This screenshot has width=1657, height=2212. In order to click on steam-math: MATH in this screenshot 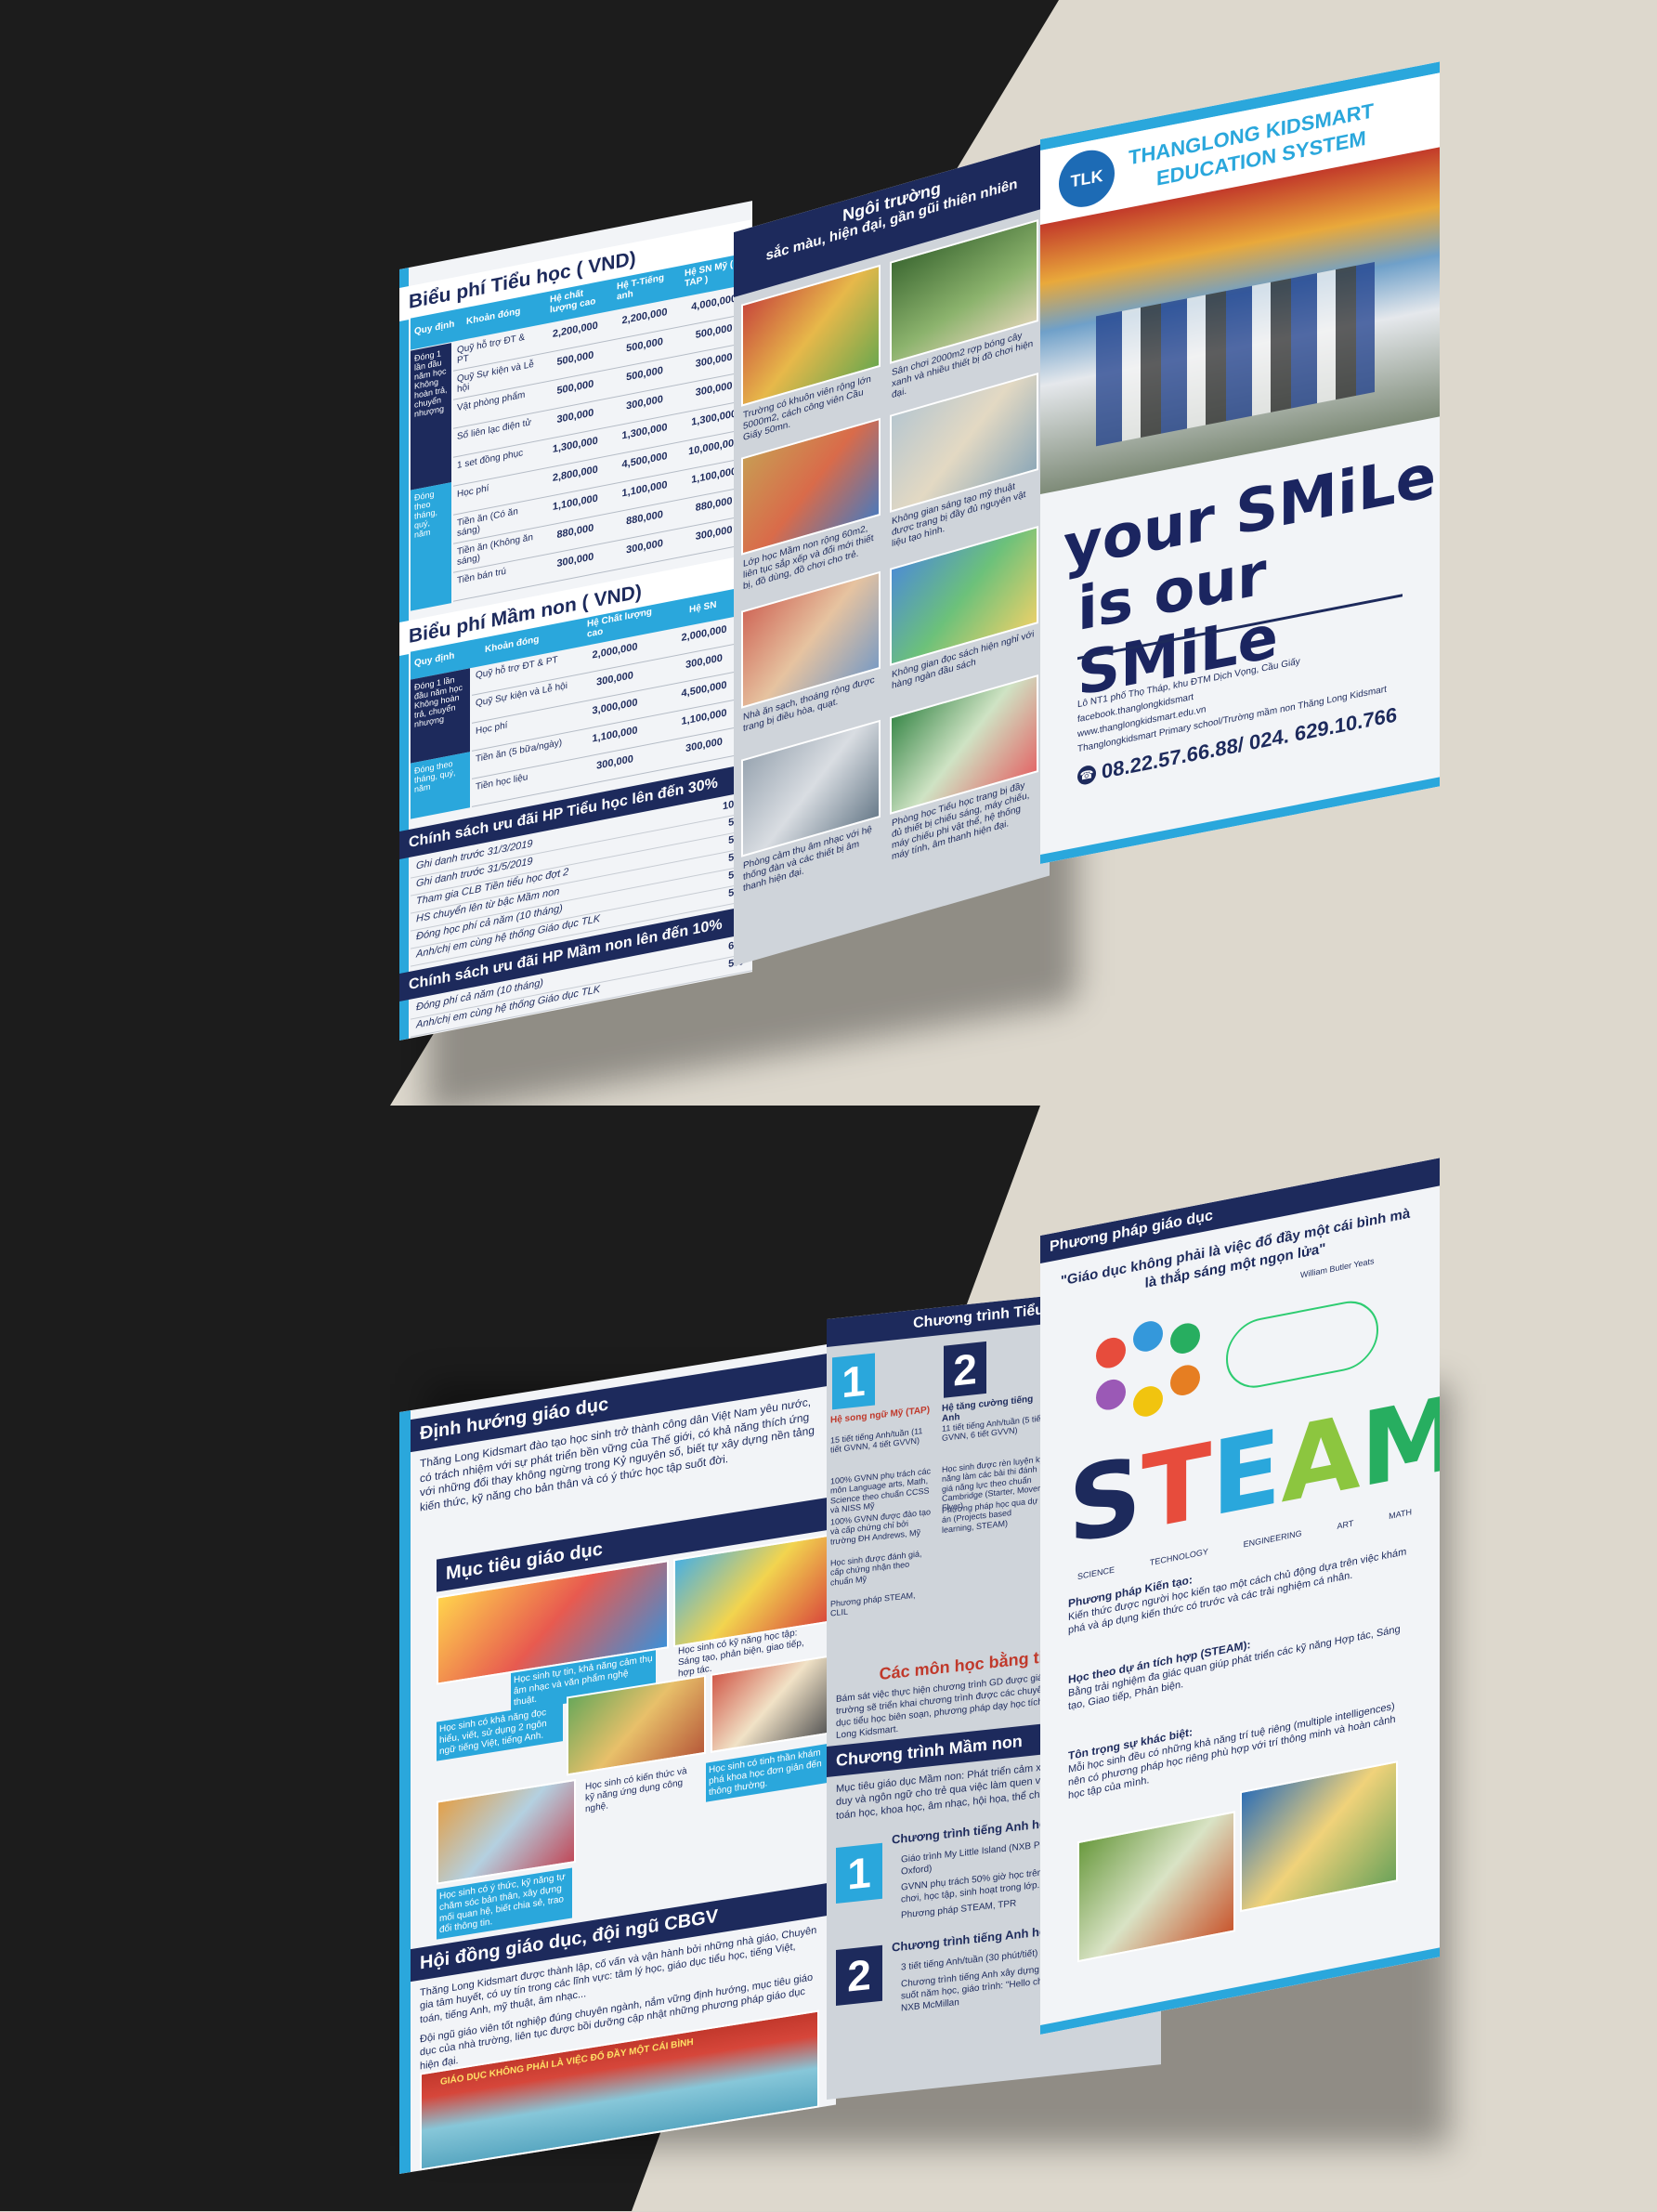, I will do `click(1400, 1514)`.